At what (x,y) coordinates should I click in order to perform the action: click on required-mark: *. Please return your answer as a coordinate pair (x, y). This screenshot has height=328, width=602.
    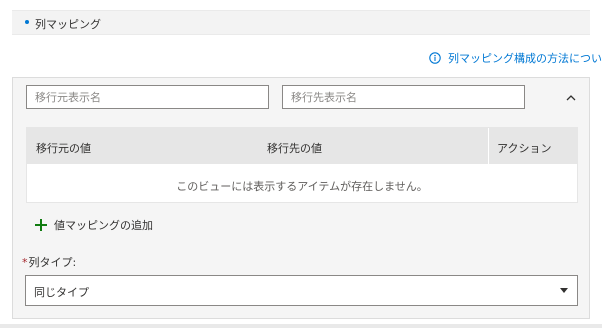
    Looking at the image, I should click on (25, 262).